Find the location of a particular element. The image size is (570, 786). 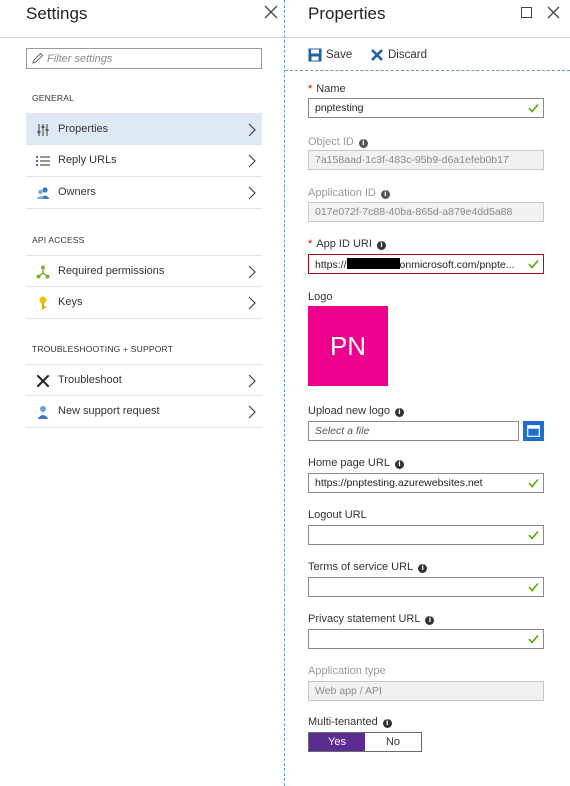

settings-title: Settings is located at coordinates (57, 13).